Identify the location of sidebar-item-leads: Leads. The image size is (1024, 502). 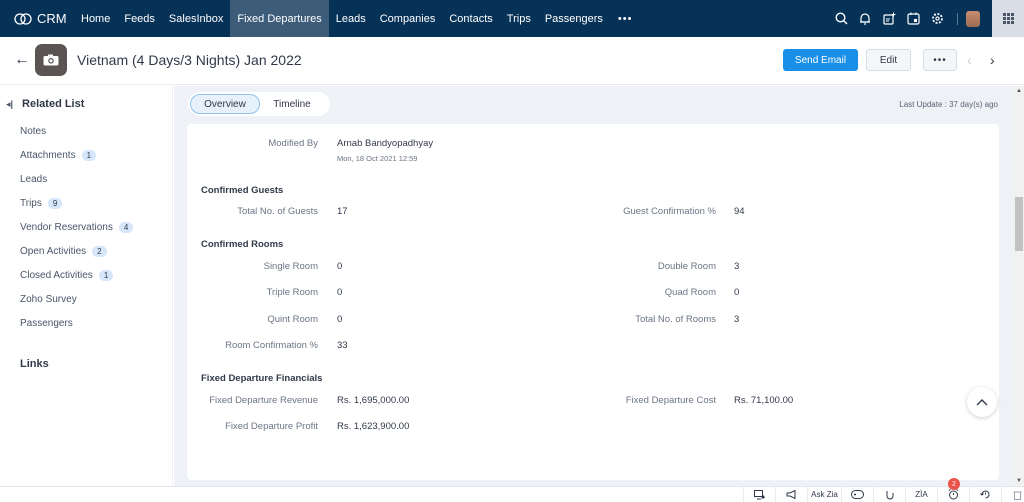
(33, 179).